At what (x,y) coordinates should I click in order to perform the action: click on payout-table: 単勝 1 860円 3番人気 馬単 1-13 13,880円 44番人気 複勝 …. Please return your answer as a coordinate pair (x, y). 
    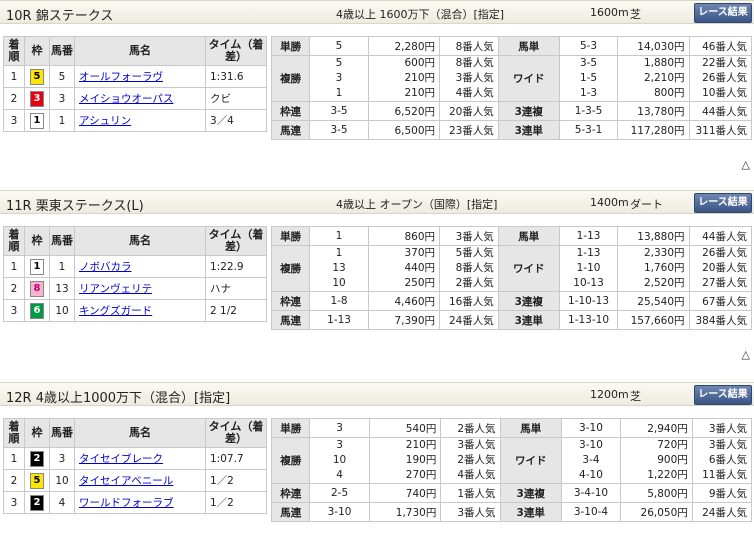
    Looking at the image, I should click on (511, 278).